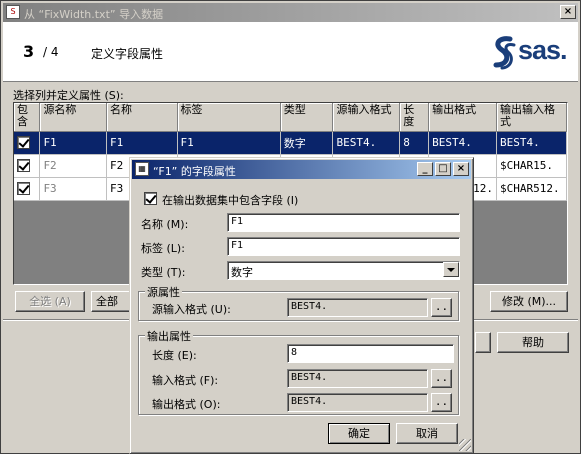 The width and height of the screenshot is (581, 454). Describe the element at coordinates (163, 272) in the screenshot. I see `type-label: 类型 (T):` at that location.